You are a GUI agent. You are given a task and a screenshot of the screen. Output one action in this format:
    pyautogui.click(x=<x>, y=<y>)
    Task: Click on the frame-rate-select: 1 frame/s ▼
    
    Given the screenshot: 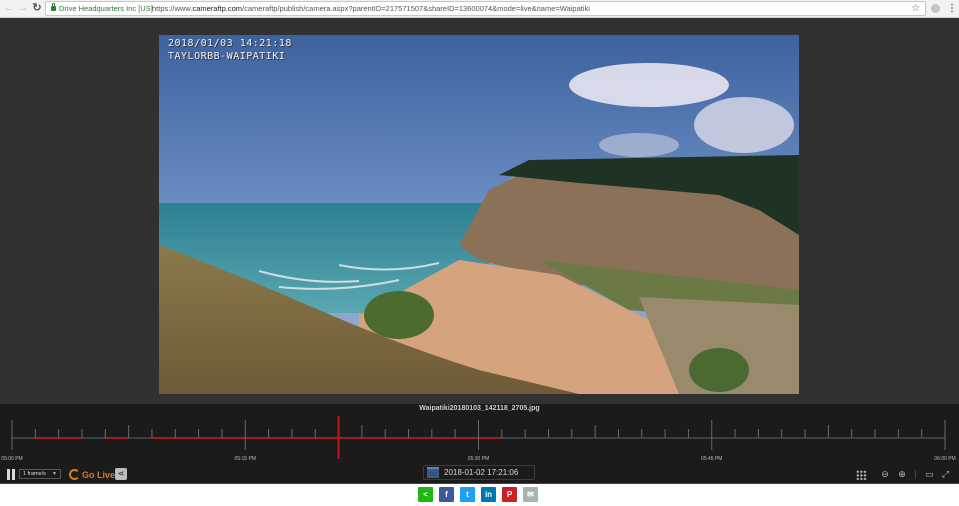 What is the action you would take?
    pyautogui.click(x=40, y=474)
    